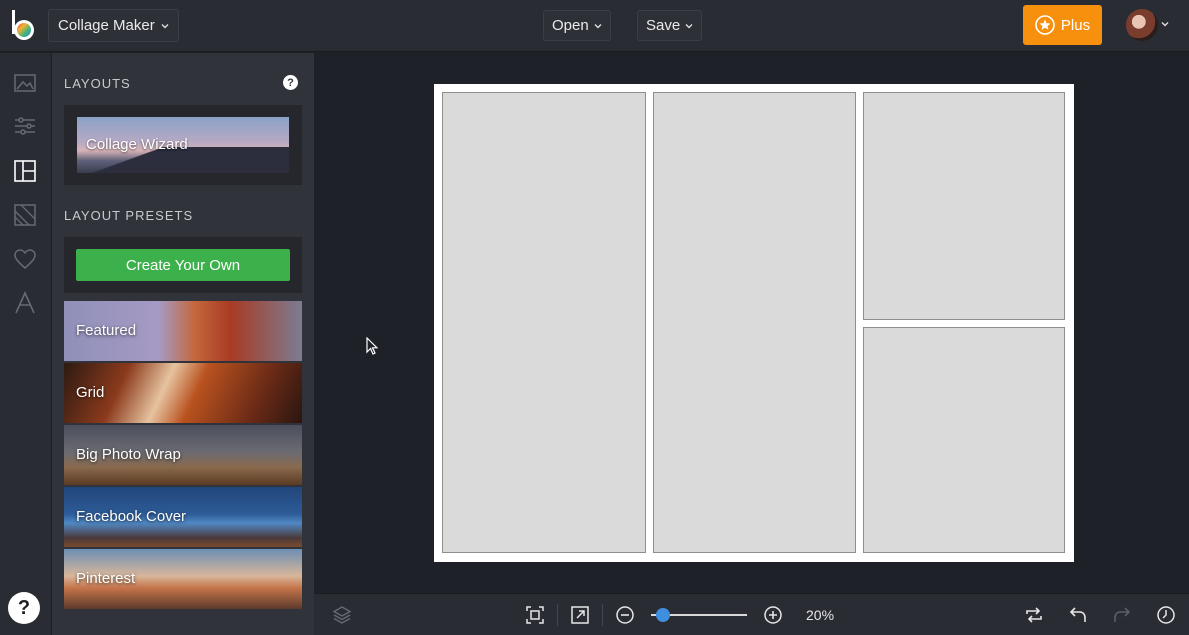  I want to click on open-button: Open, so click(577, 25).